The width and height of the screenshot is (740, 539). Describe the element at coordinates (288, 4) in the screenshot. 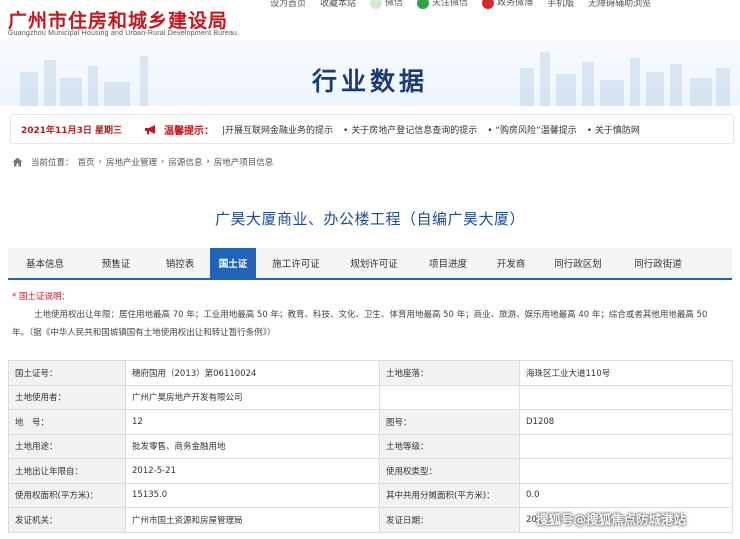

I see `toplink-homepage: 设为首页` at that location.